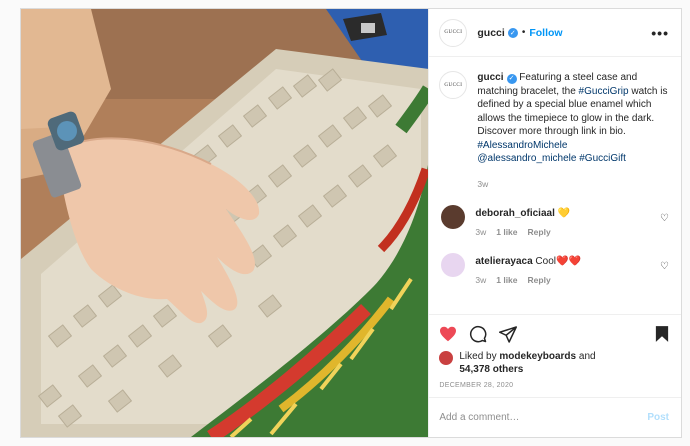  Describe the element at coordinates (491, 369) in the screenshot. I see `likes-count: 54,378 others` at that location.